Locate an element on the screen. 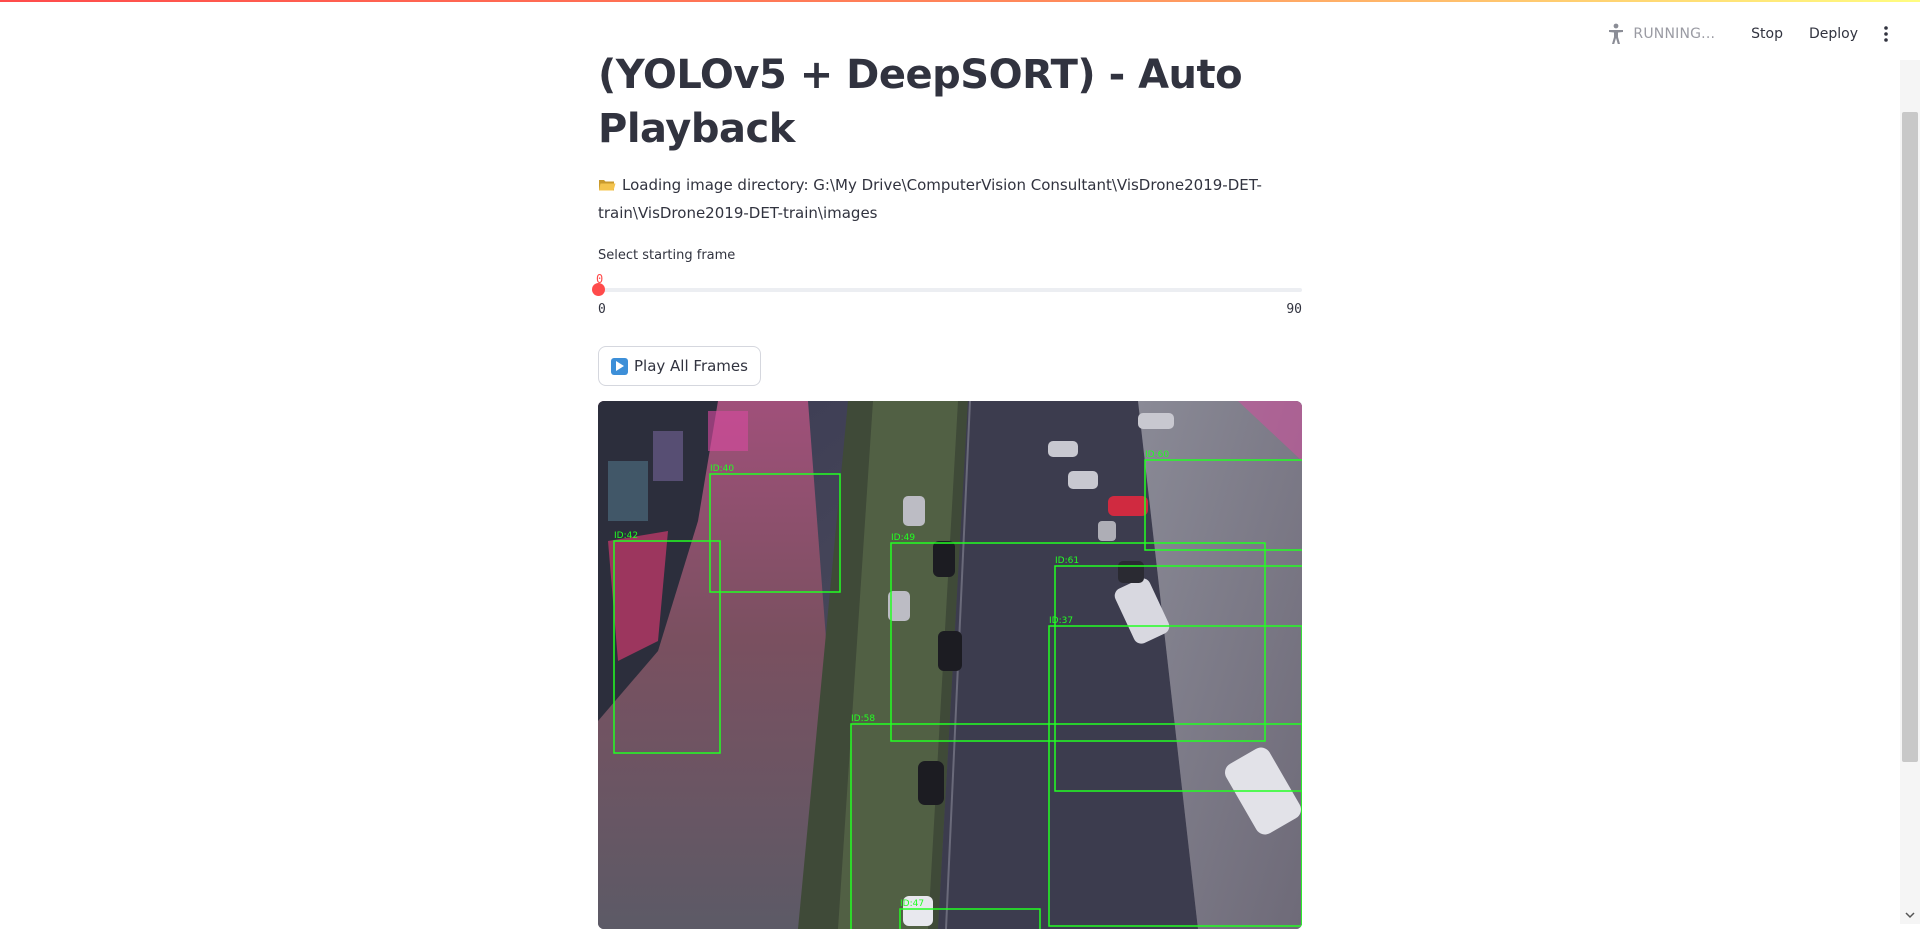  play-button-label: Play All Frames is located at coordinates (691, 366).